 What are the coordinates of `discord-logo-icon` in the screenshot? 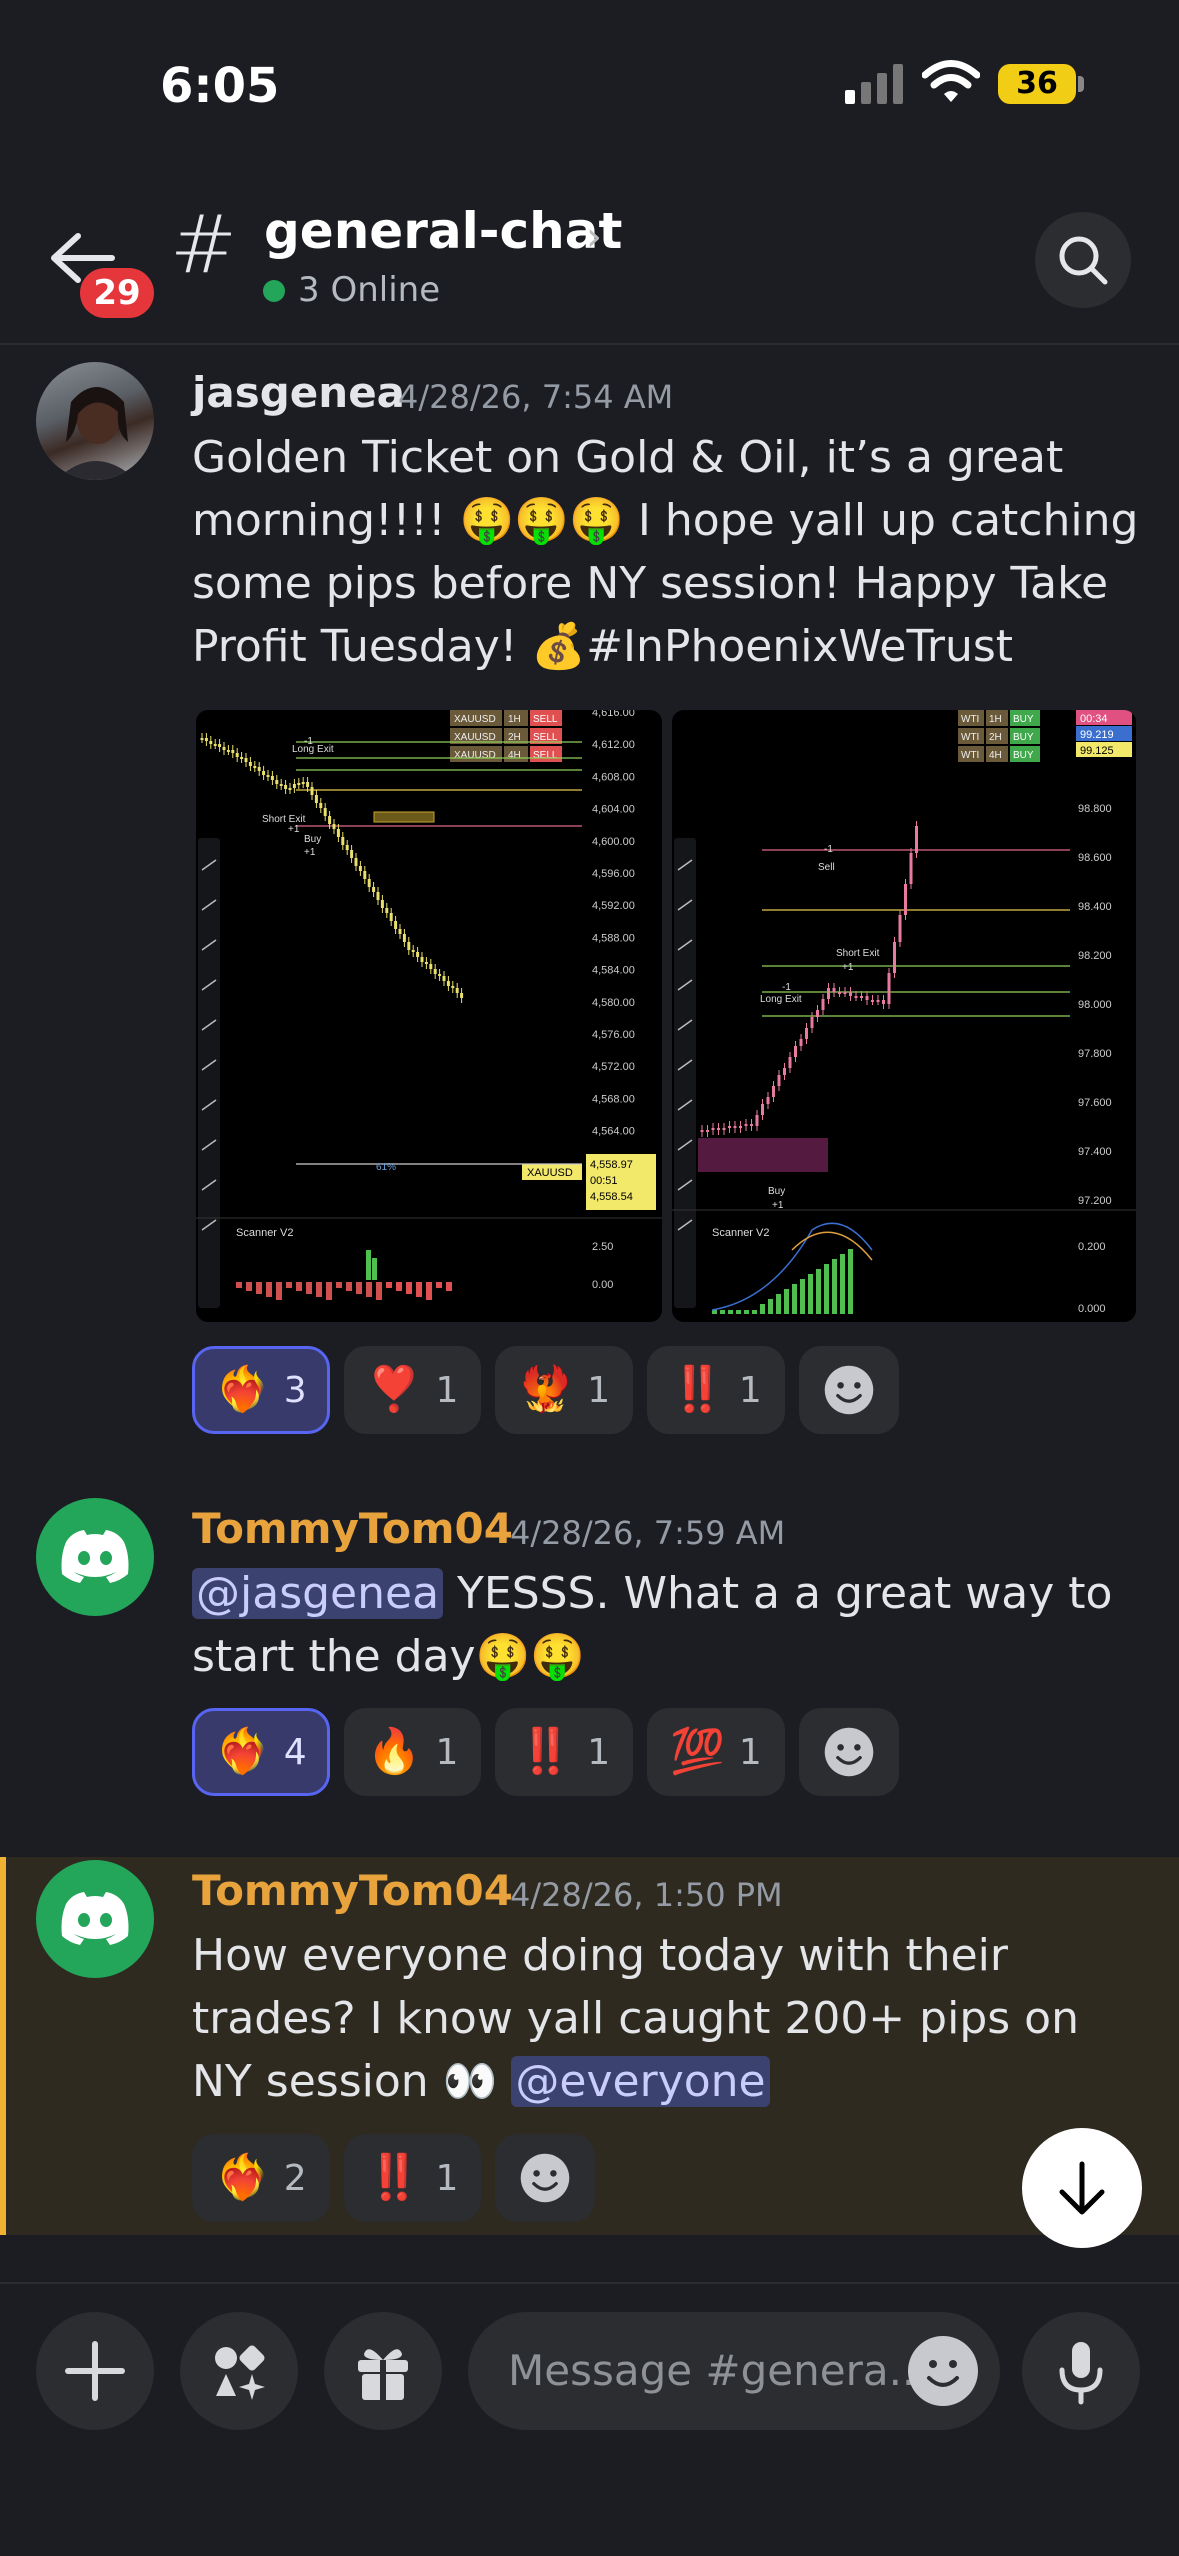 It's located at (95, 1918).